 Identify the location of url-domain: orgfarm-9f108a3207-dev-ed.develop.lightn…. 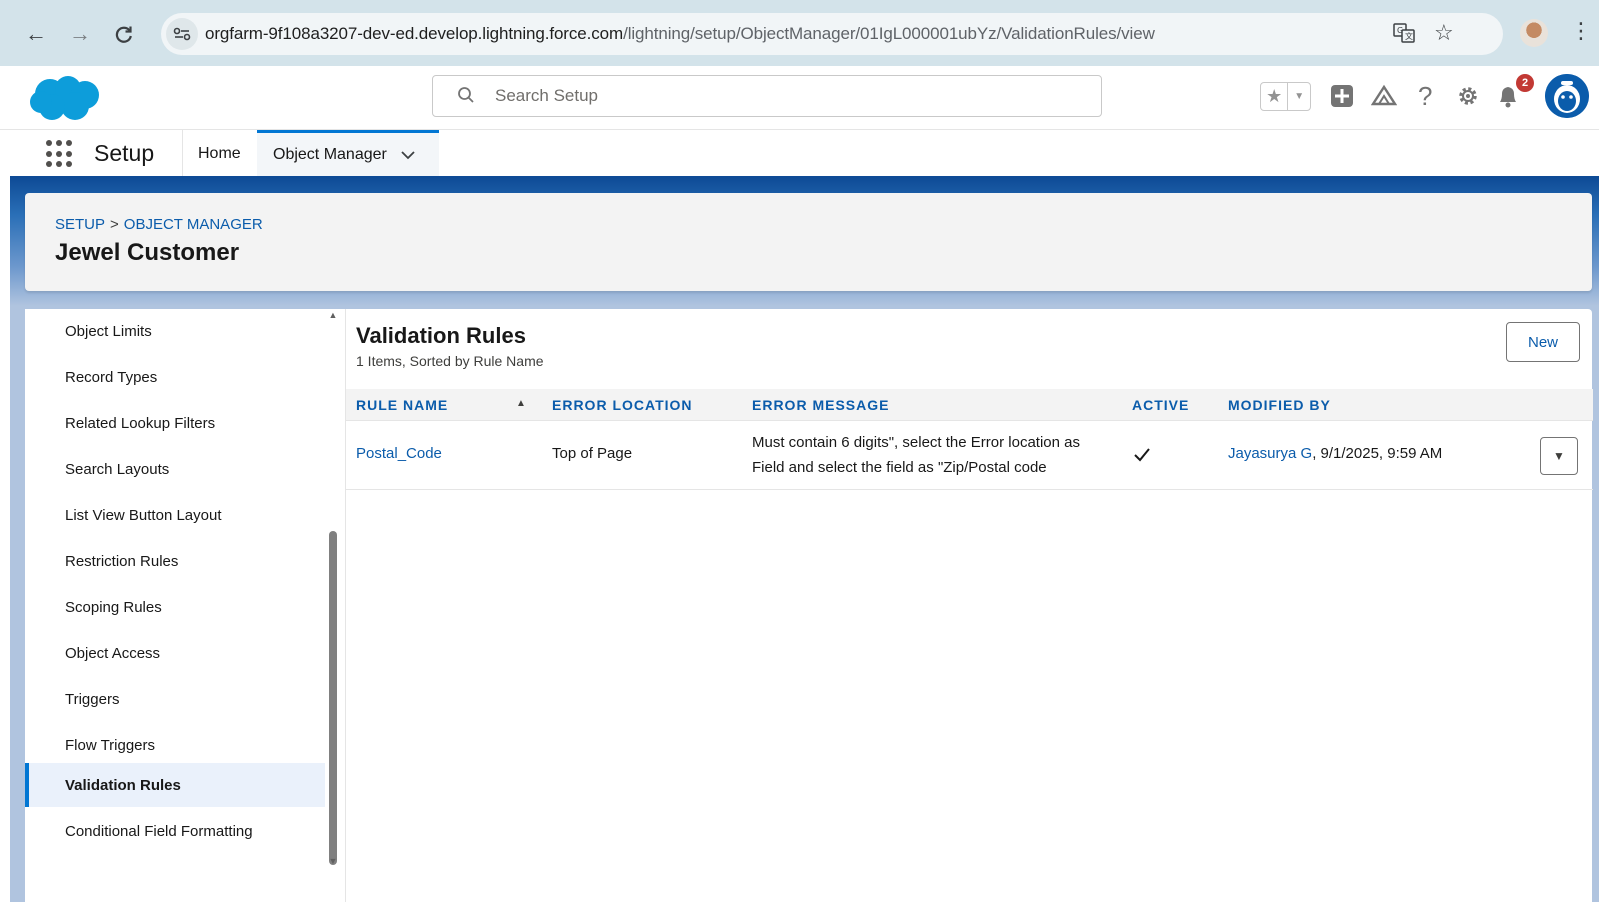
(414, 33).